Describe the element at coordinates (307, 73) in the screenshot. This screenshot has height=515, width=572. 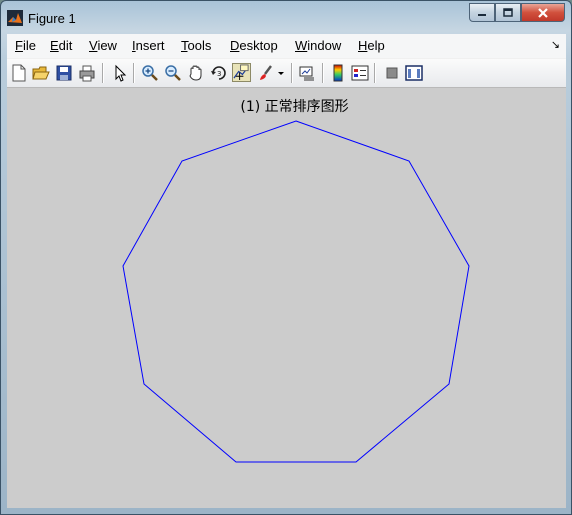
I see `link-plot-icon` at that location.